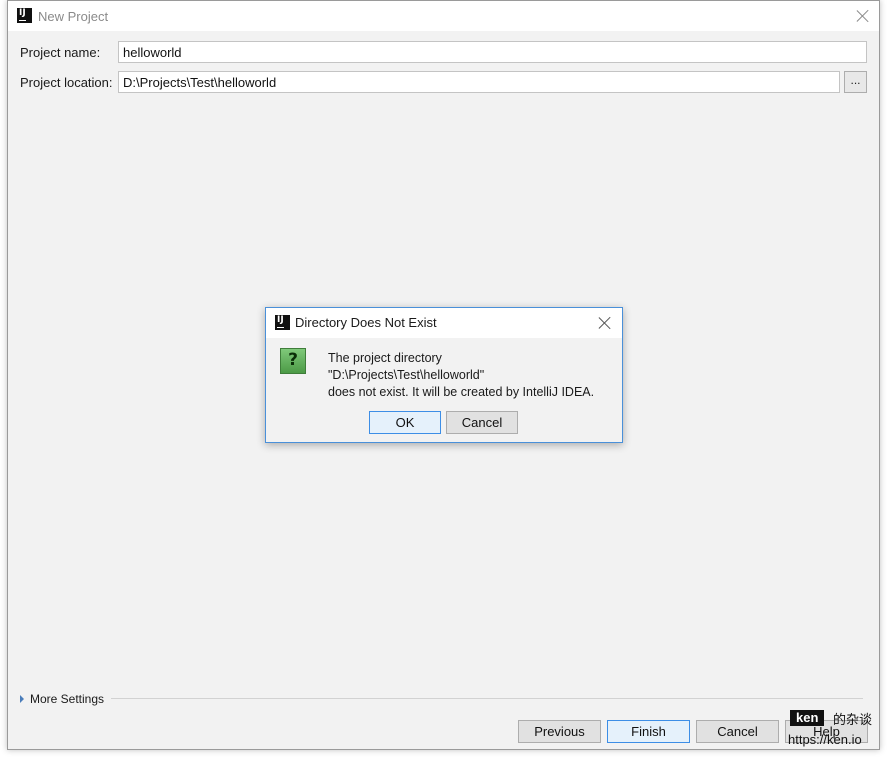  I want to click on project-location-input, so click(479, 82).